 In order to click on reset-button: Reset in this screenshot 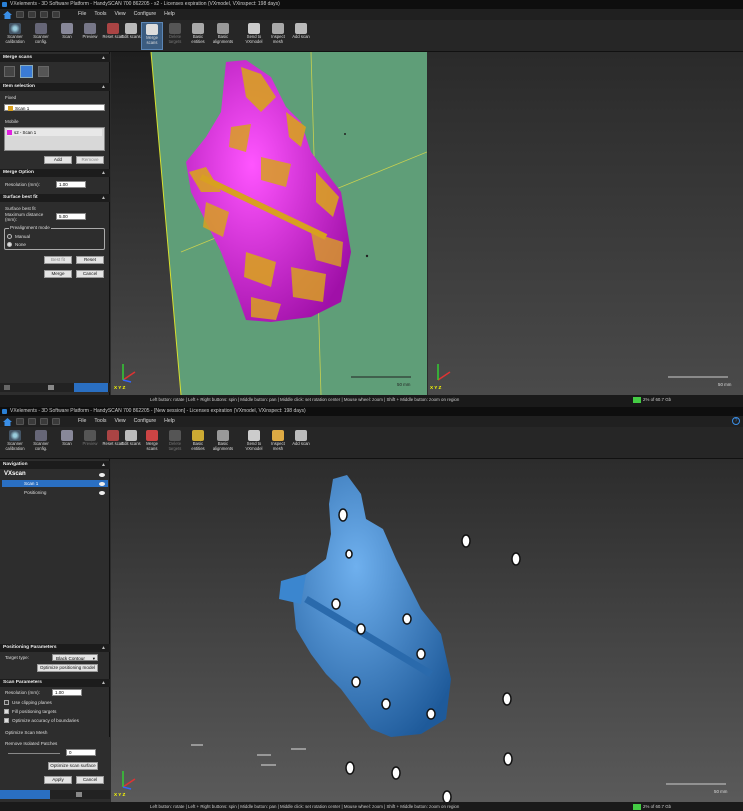, I will do `click(90, 260)`.